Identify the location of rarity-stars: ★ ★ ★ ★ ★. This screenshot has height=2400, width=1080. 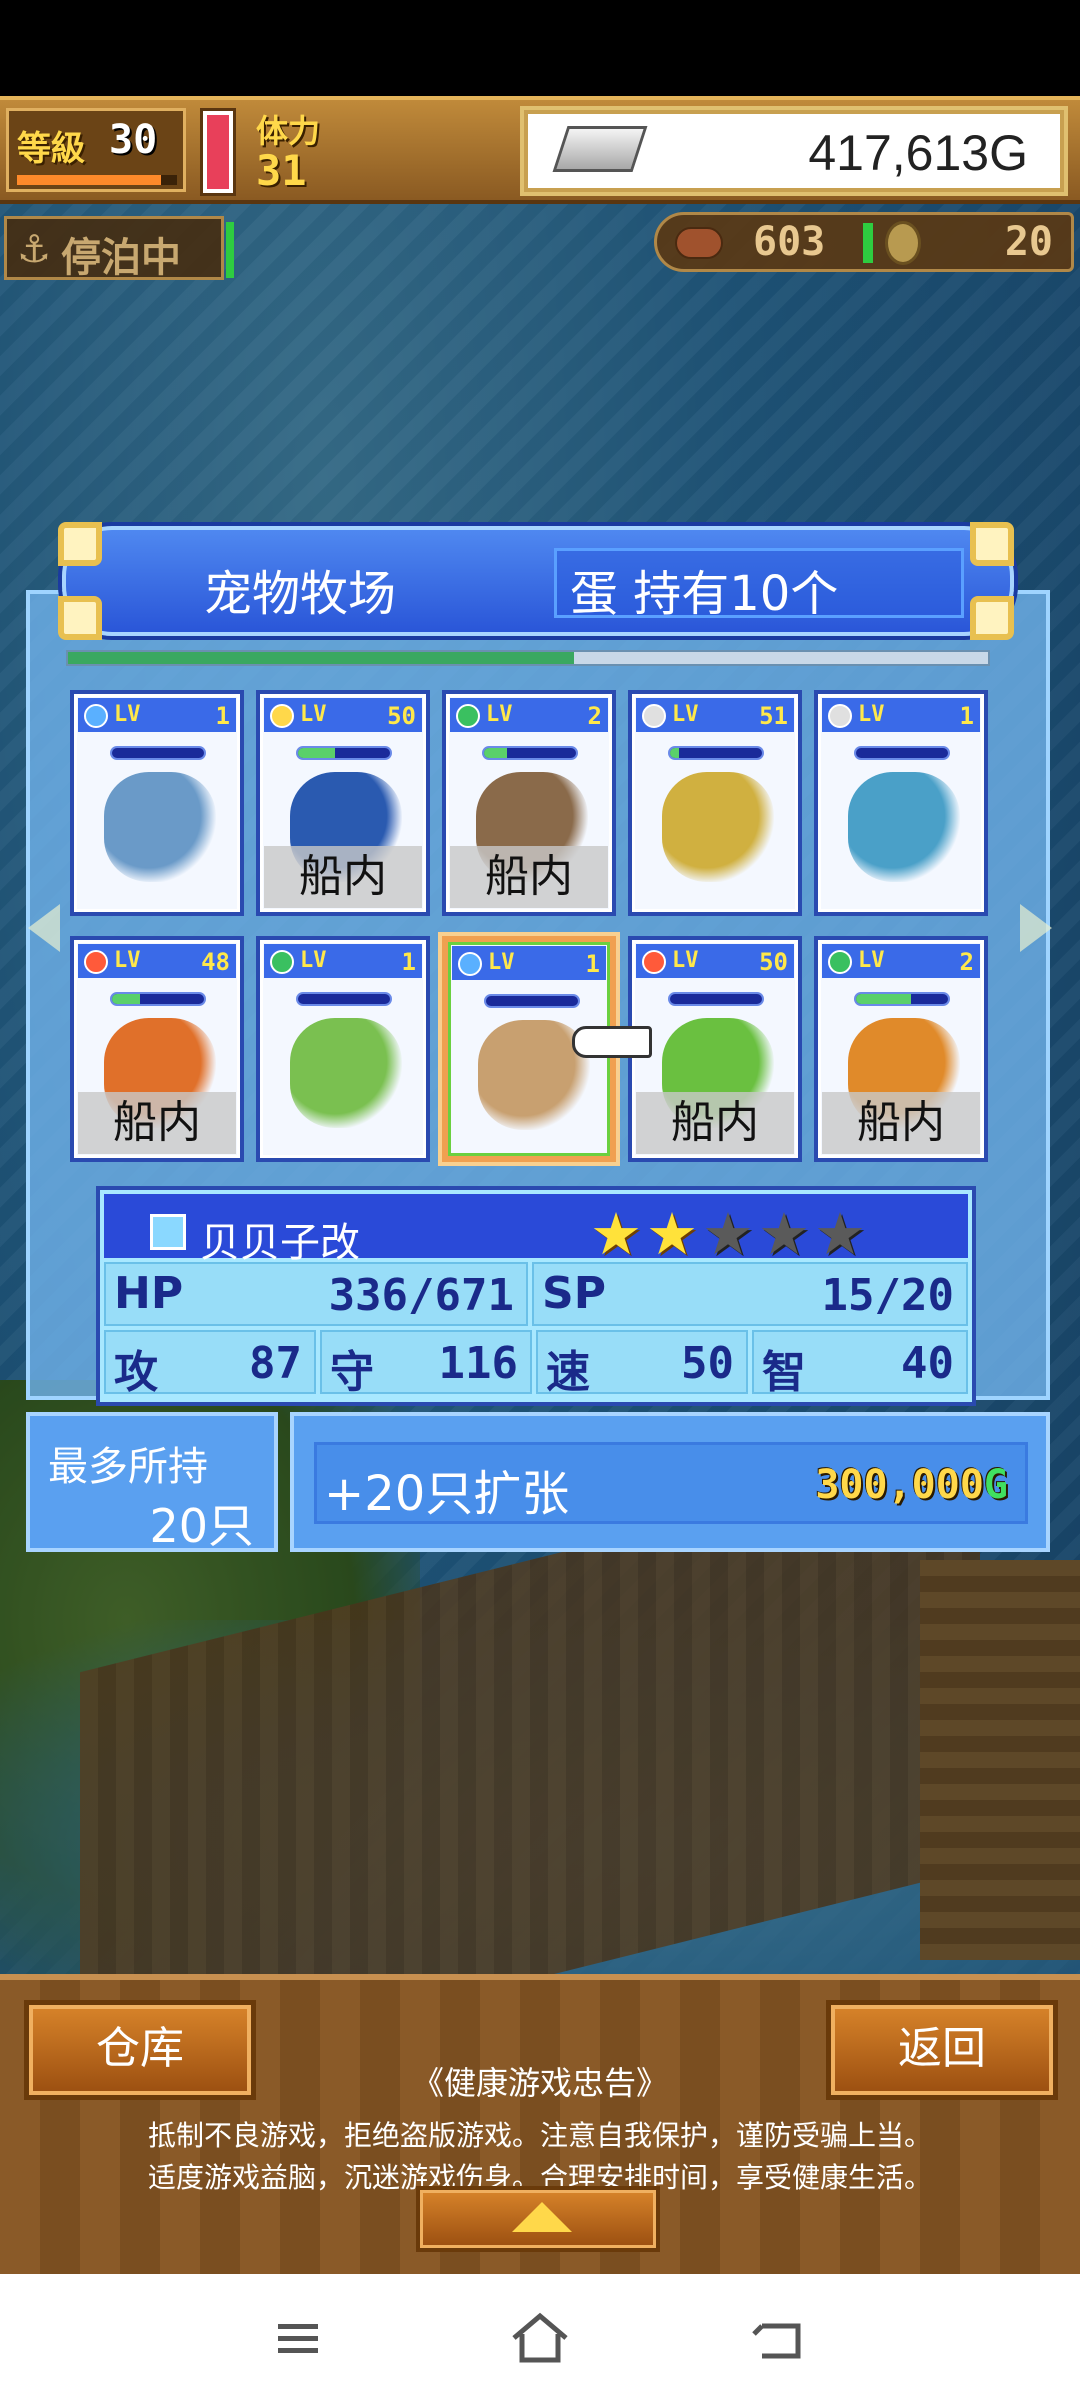
(728, 1234).